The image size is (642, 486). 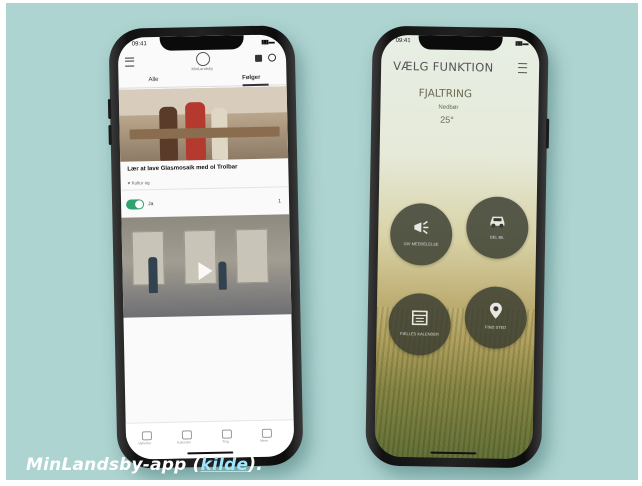 I want to click on comment-count: 1, so click(x=280, y=201).